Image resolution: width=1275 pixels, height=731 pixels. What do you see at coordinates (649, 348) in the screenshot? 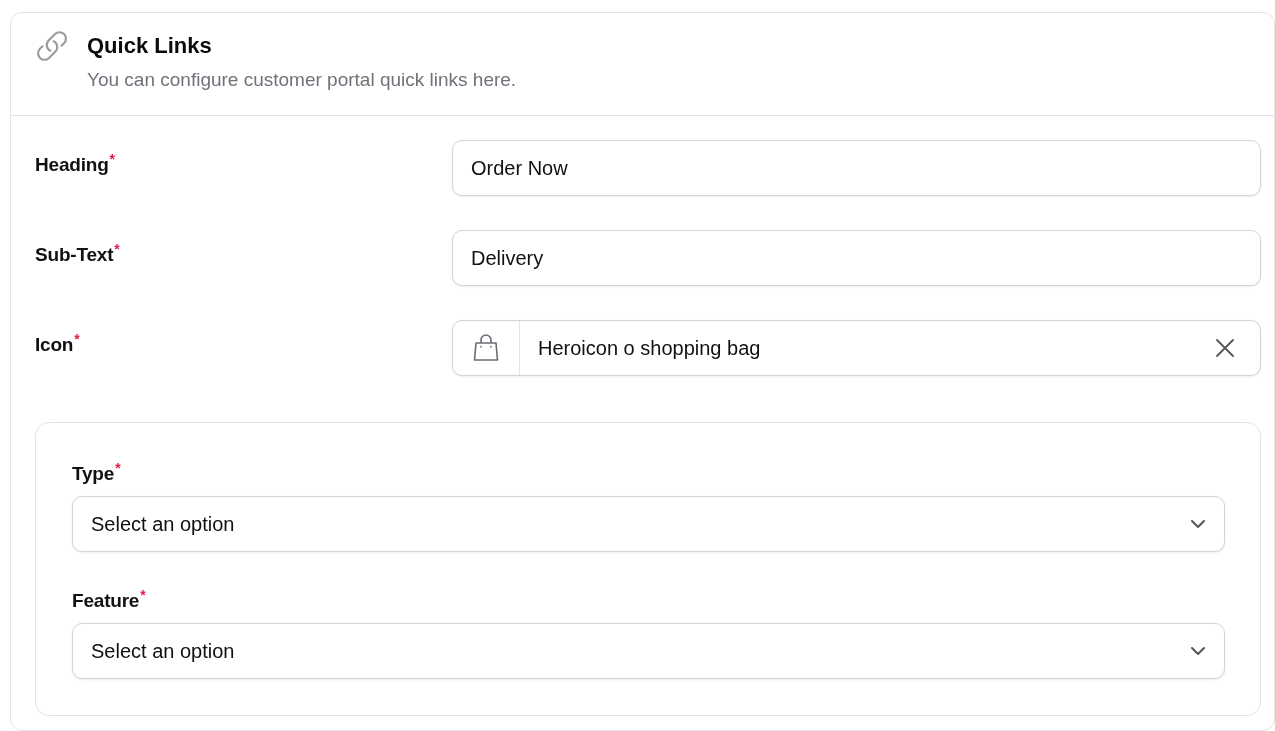
I see `field-value: Heroicon o shopping bag` at bounding box center [649, 348].